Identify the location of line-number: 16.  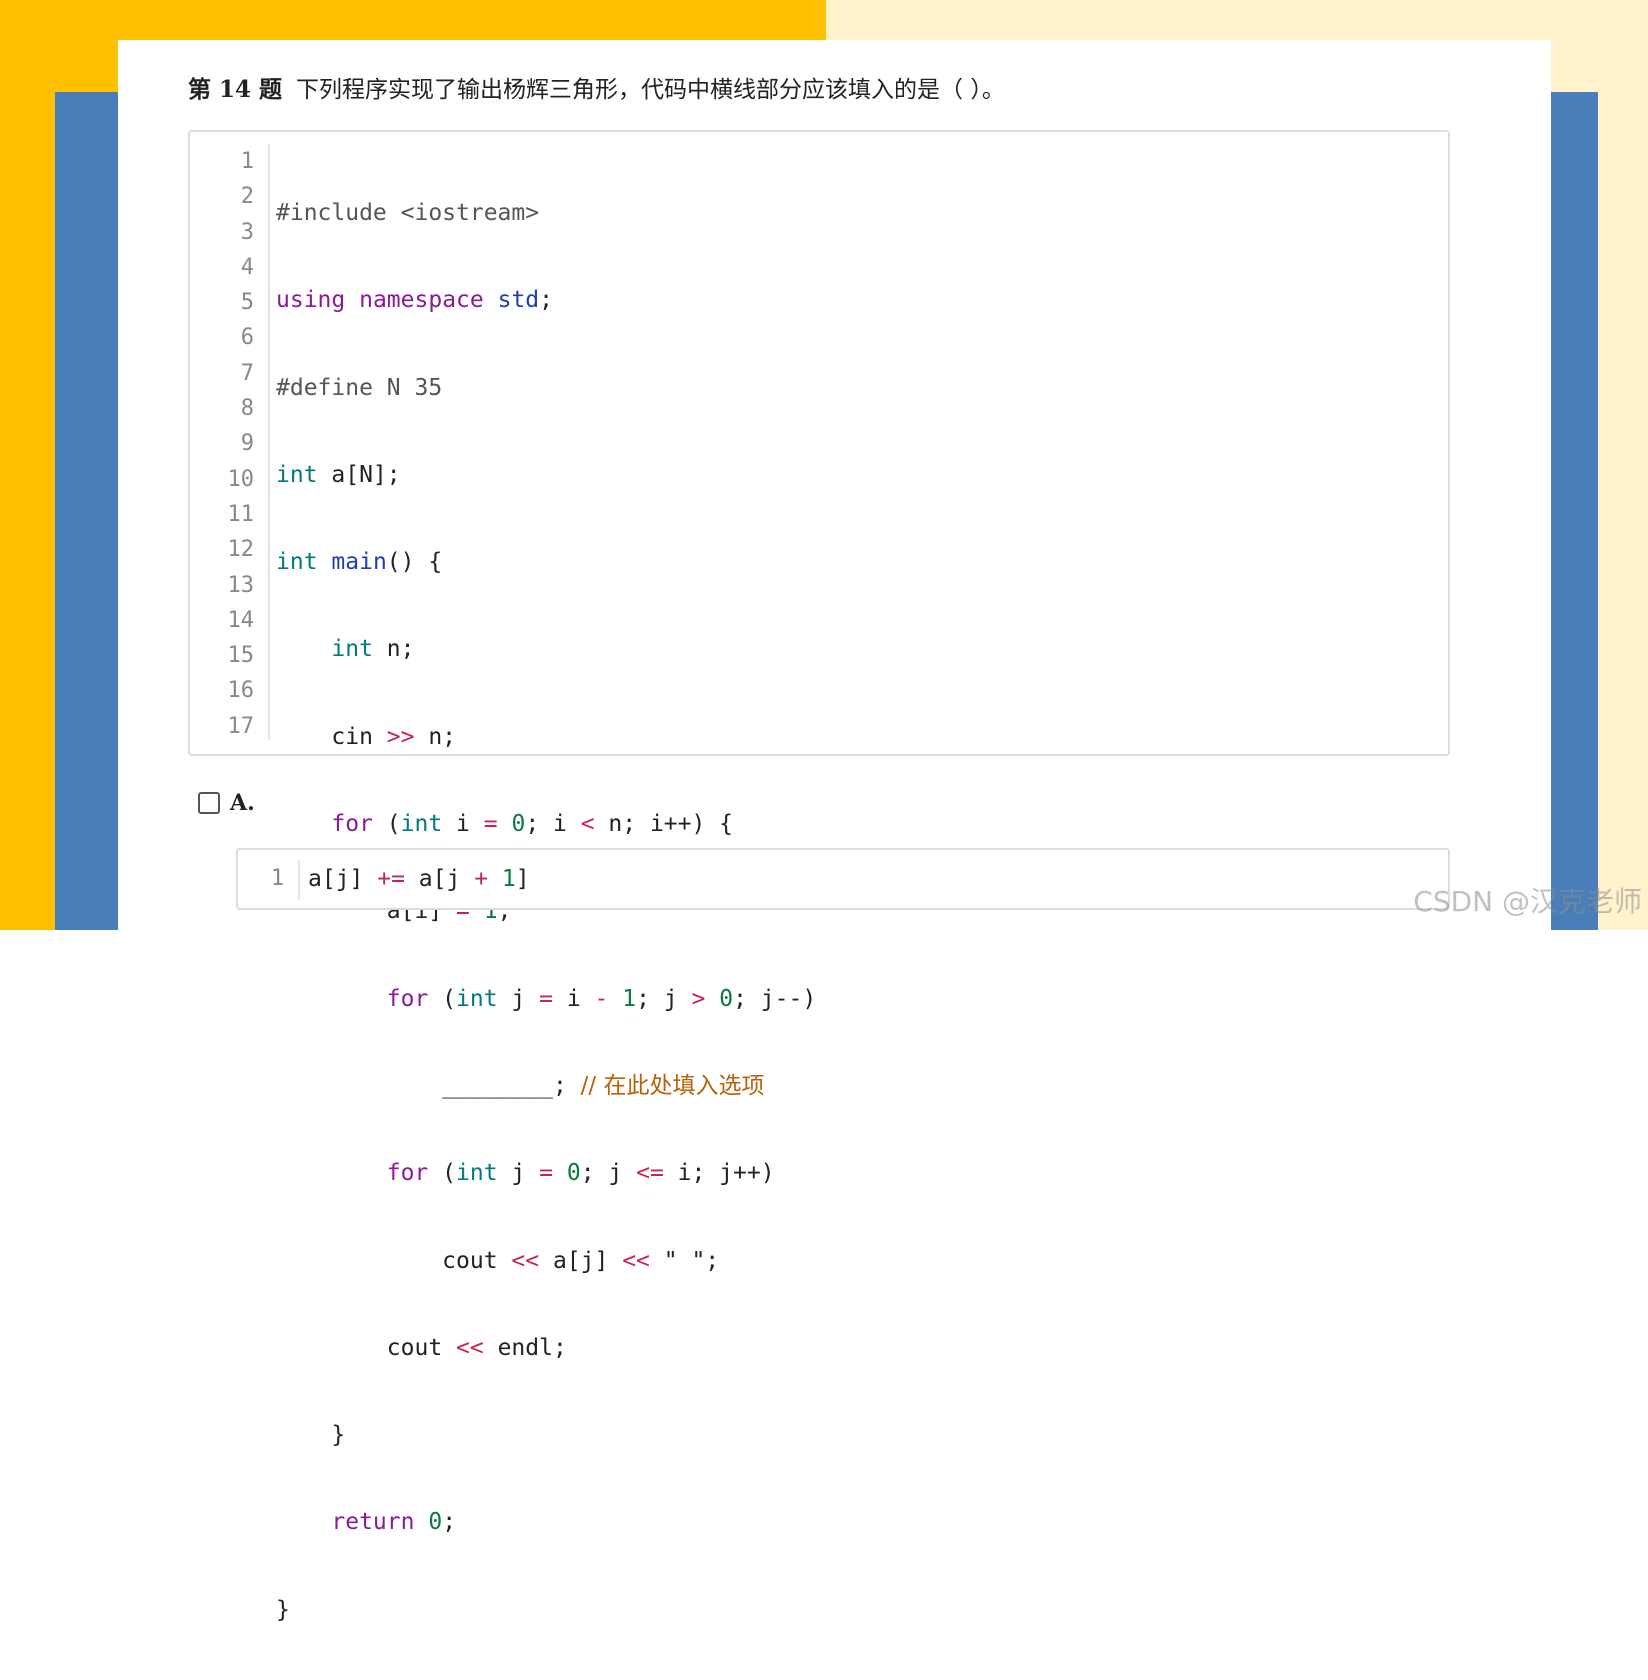
(241, 691).